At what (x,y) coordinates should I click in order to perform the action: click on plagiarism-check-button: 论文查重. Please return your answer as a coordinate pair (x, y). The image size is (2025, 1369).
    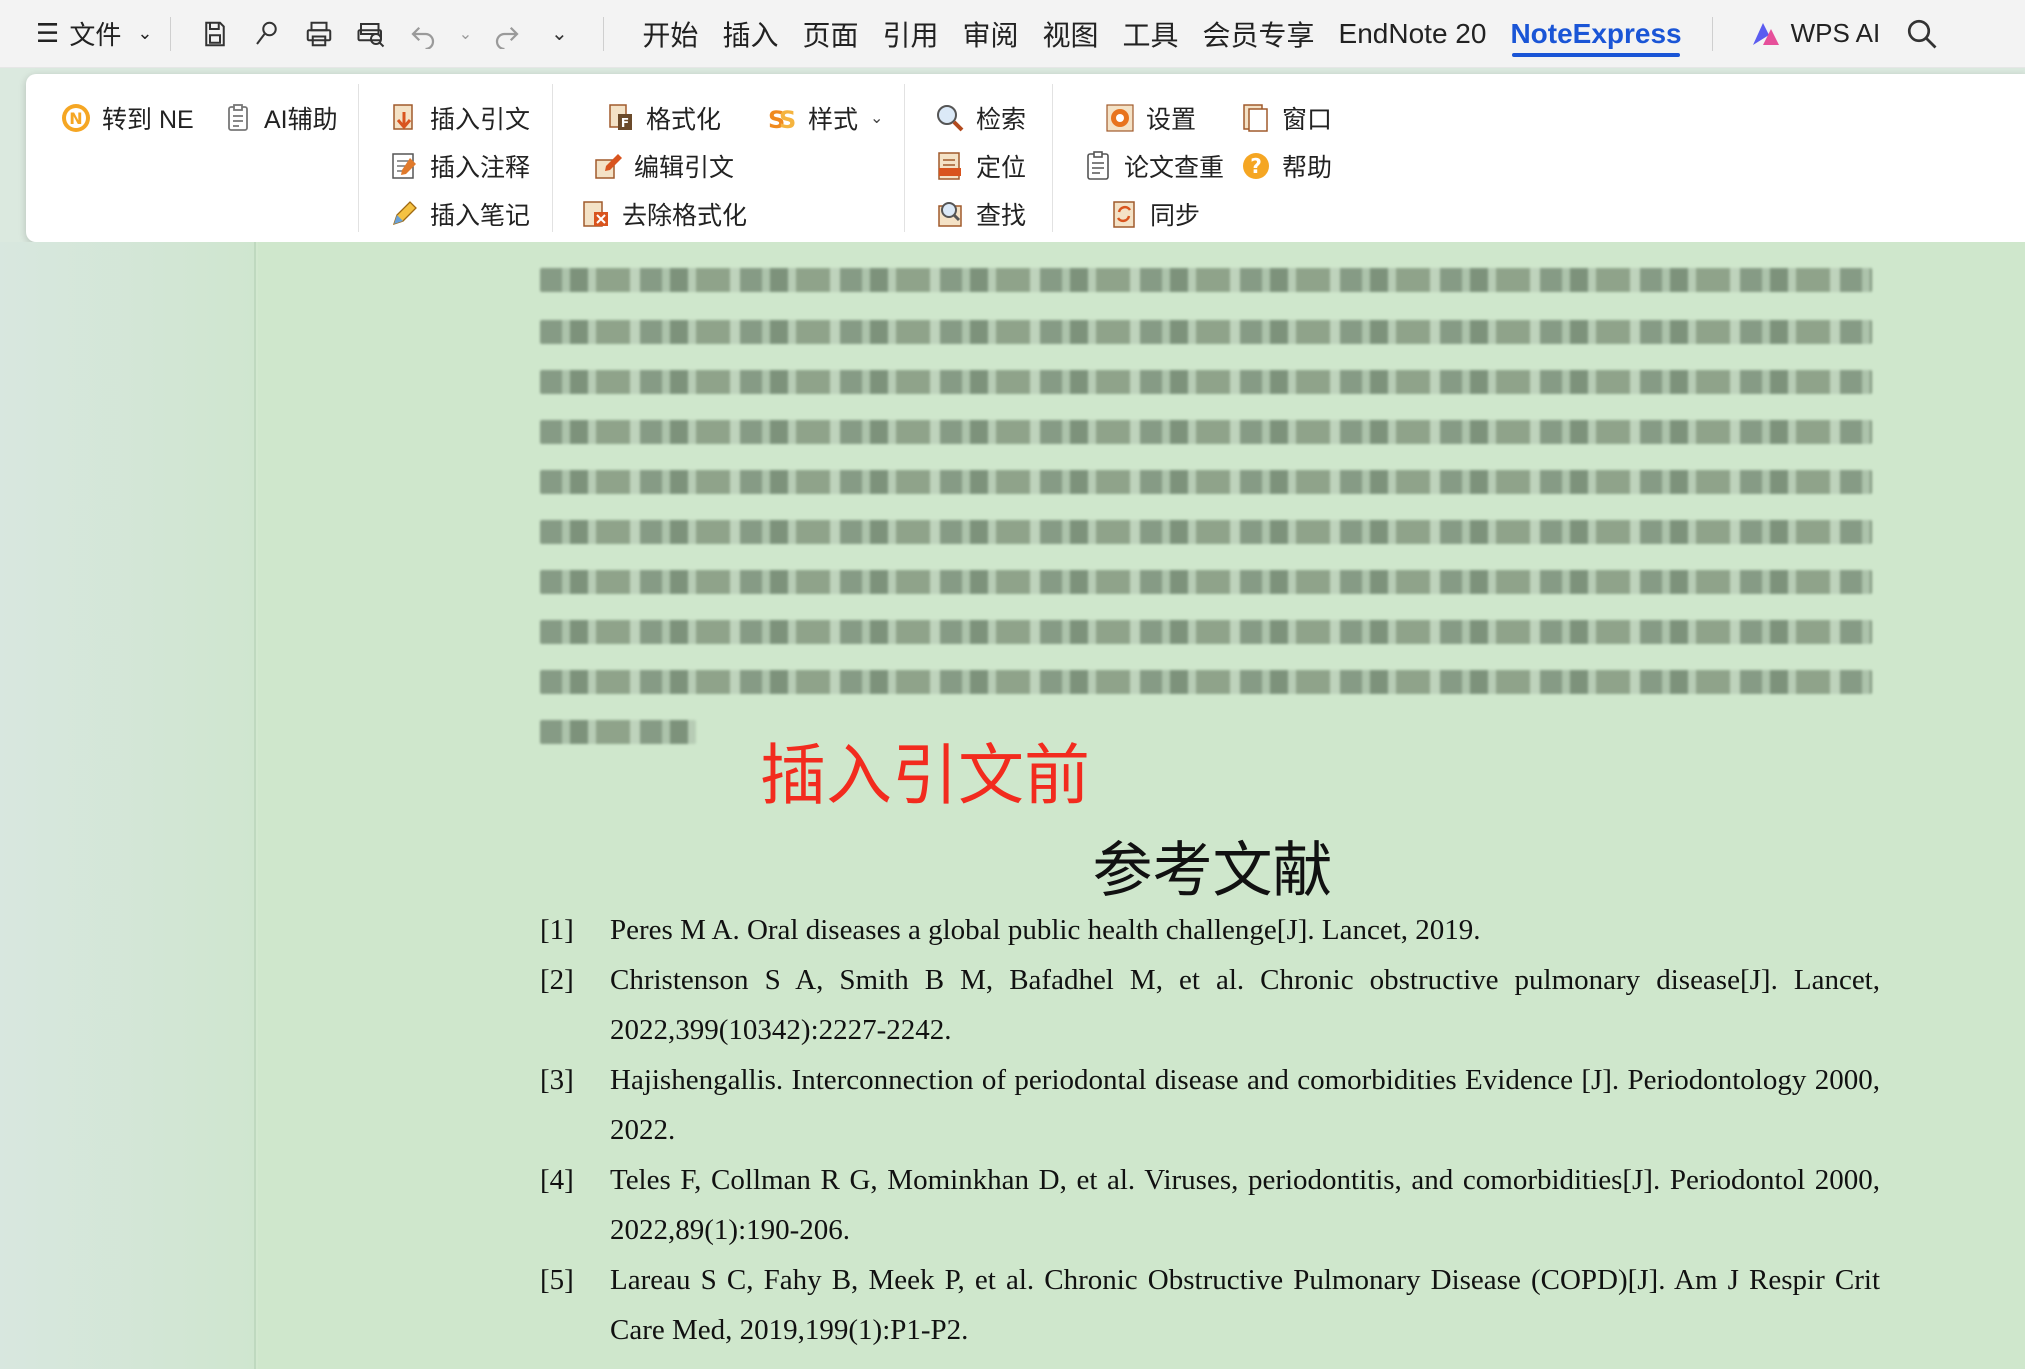
    Looking at the image, I should click on (1153, 166).